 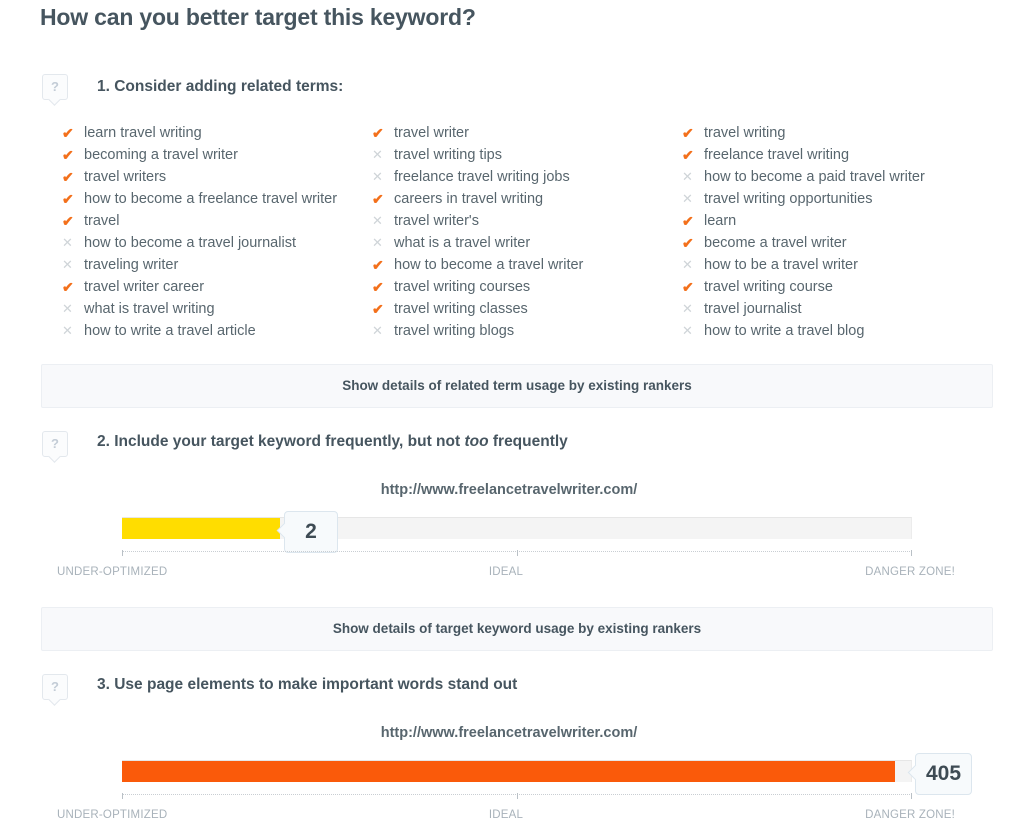 What do you see at coordinates (745, 133) in the screenshot?
I see `term-label: travel writing` at bounding box center [745, 133].